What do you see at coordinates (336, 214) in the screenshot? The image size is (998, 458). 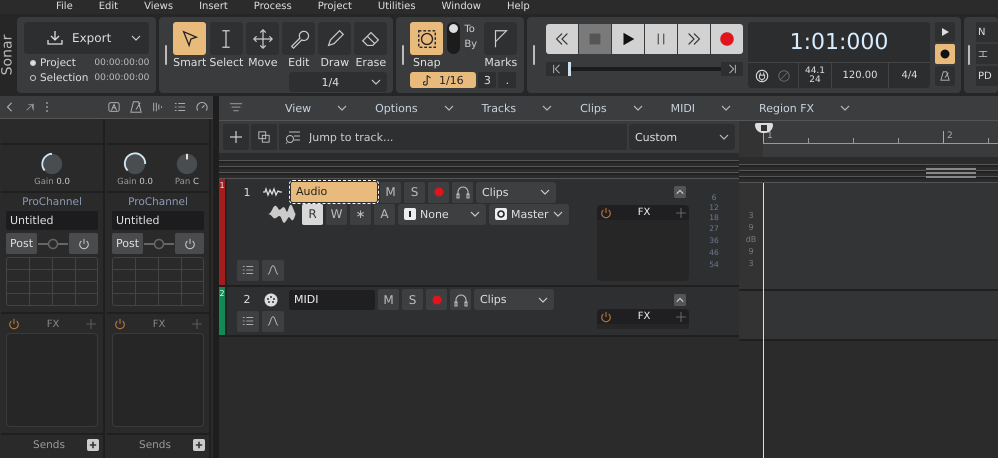 I see `automation-button: W` at bounding box center [336, 214].